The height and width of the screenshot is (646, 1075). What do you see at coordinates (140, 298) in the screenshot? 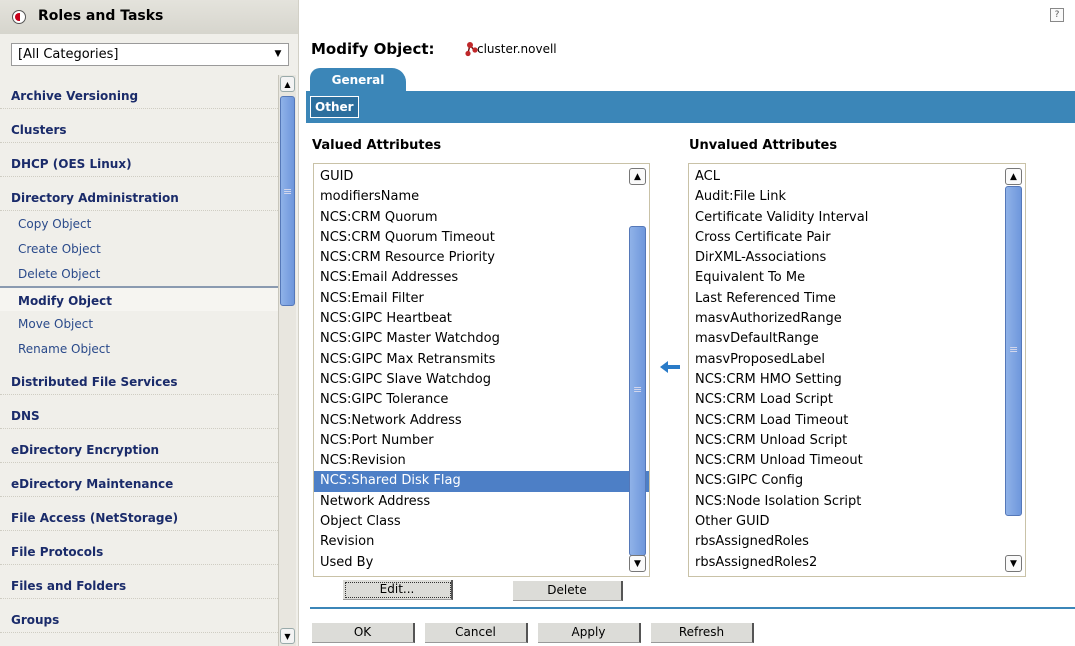
I see `nav-task: Modify Object` at bounding box center [140, 298].